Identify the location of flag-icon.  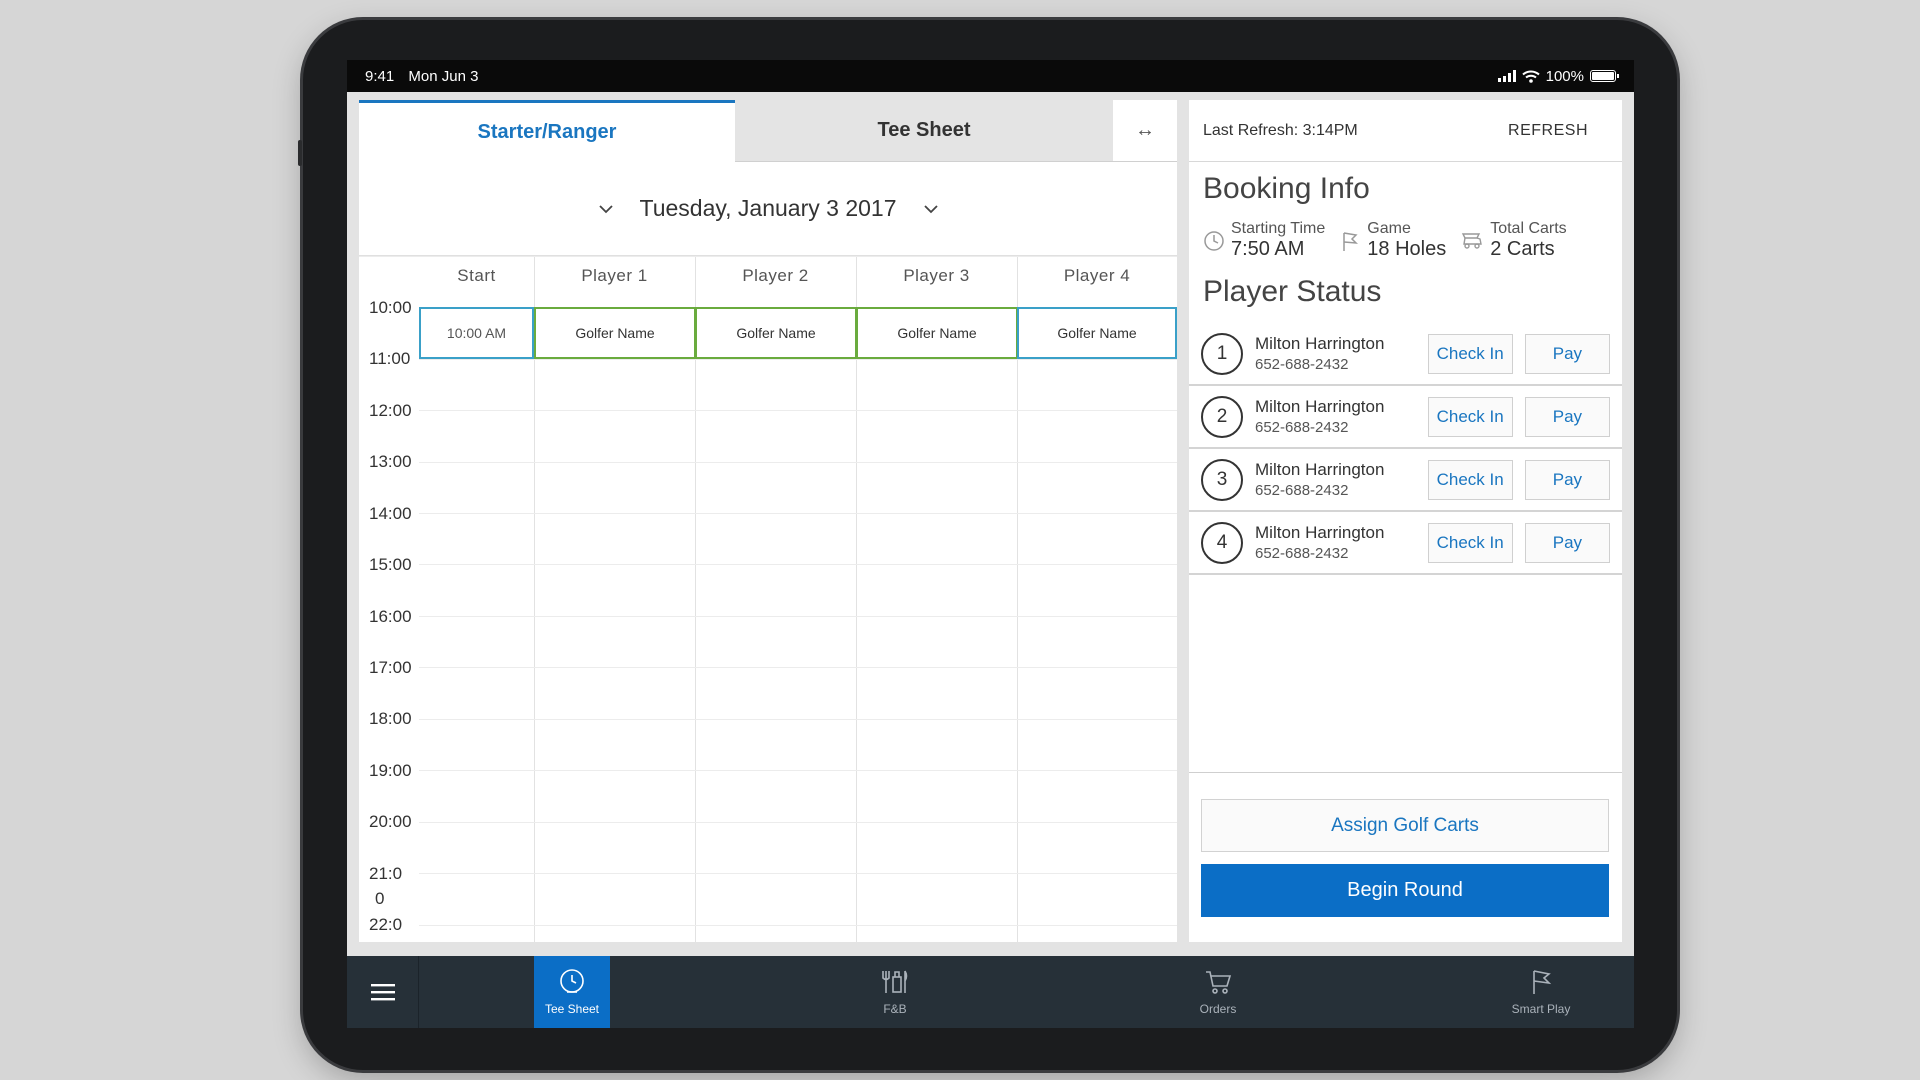
(1351, 241).